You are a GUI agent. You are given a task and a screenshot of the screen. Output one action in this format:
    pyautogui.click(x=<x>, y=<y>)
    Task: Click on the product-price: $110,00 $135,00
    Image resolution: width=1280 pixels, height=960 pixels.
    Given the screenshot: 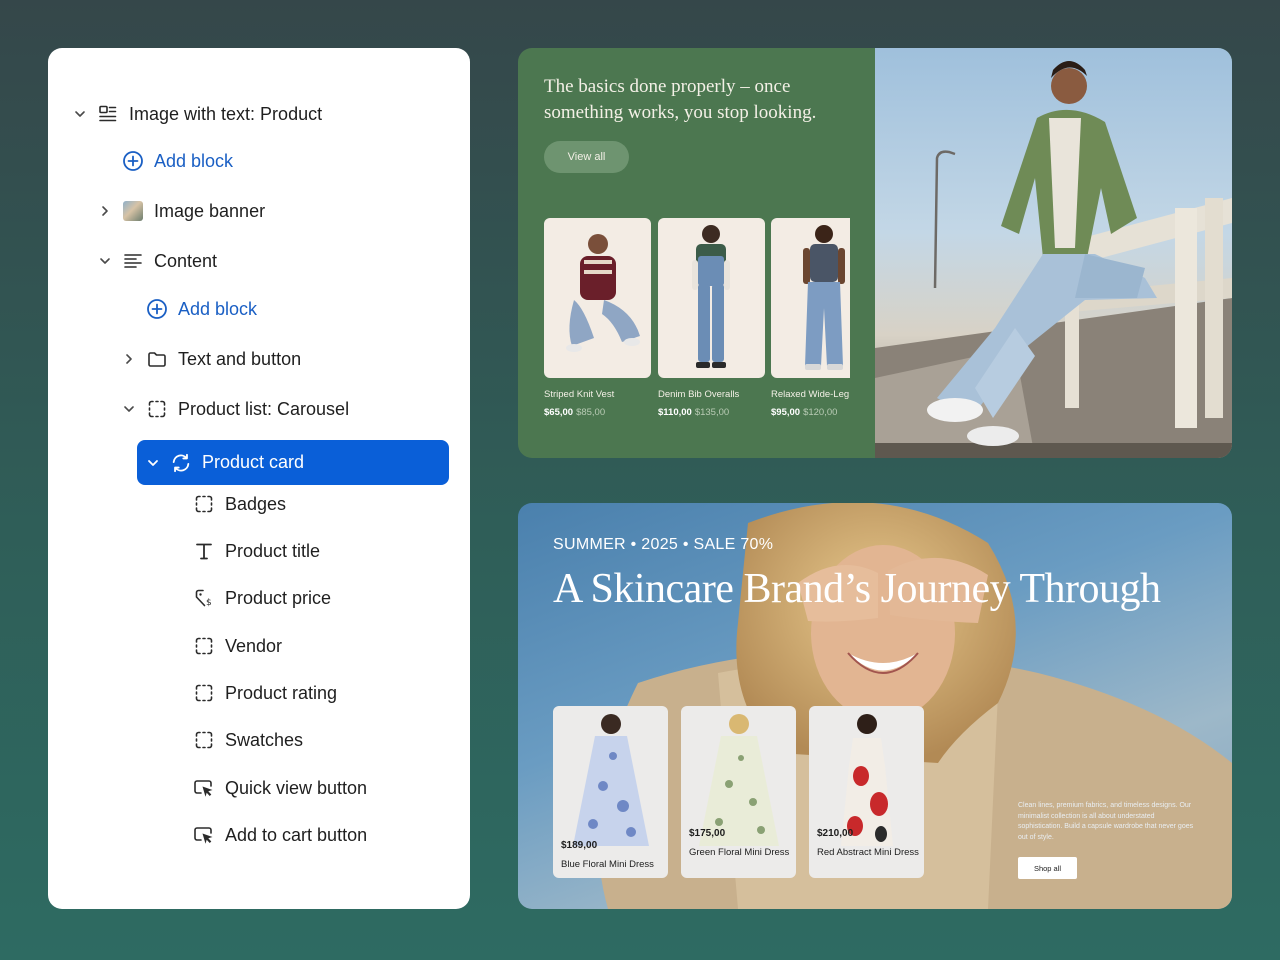 What is the action you would take?
    pyautogui.click(x=711, y=412)
    